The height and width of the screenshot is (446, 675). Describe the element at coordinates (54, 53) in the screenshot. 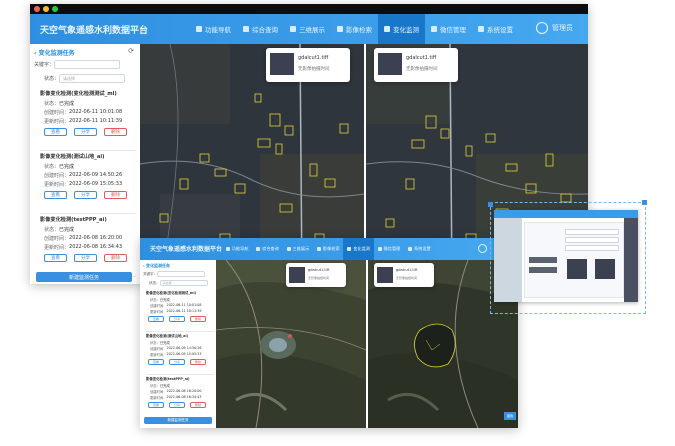

I see `panel-title: ‹ 变化监测任务` at that location.